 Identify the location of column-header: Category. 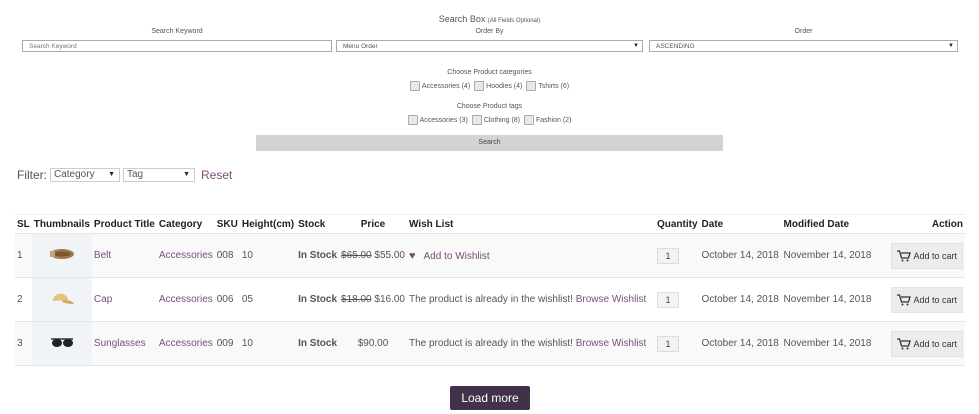
(185, 224).